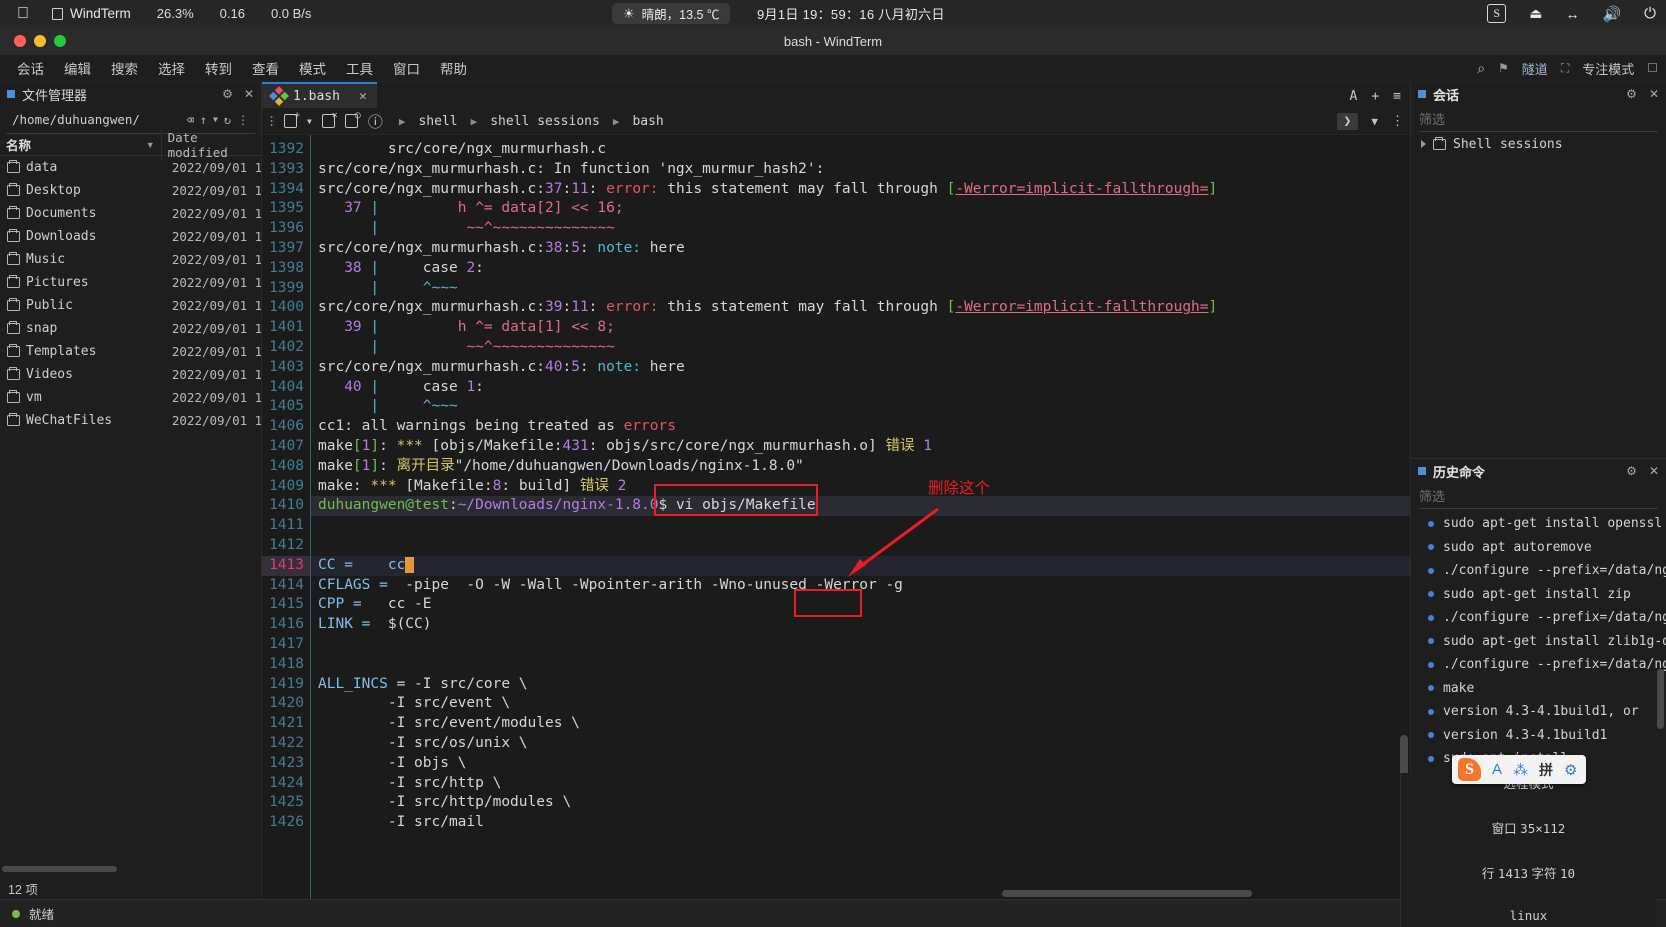 Image resolution: width=1666 pixels, height=927 pixels. What do you see at coordinates (1127, 893) in the screenshot?
I see `terminal-horizontal-scrollbar` at bounding box center [1127, 893].